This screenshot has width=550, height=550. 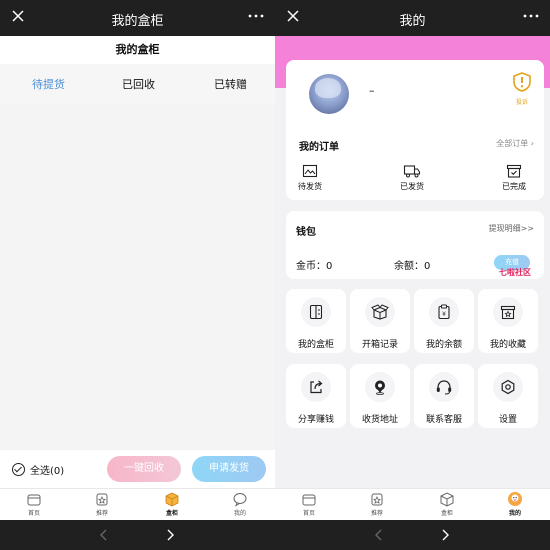 I want to click on star-box-icon, so click(x=508, y=312).